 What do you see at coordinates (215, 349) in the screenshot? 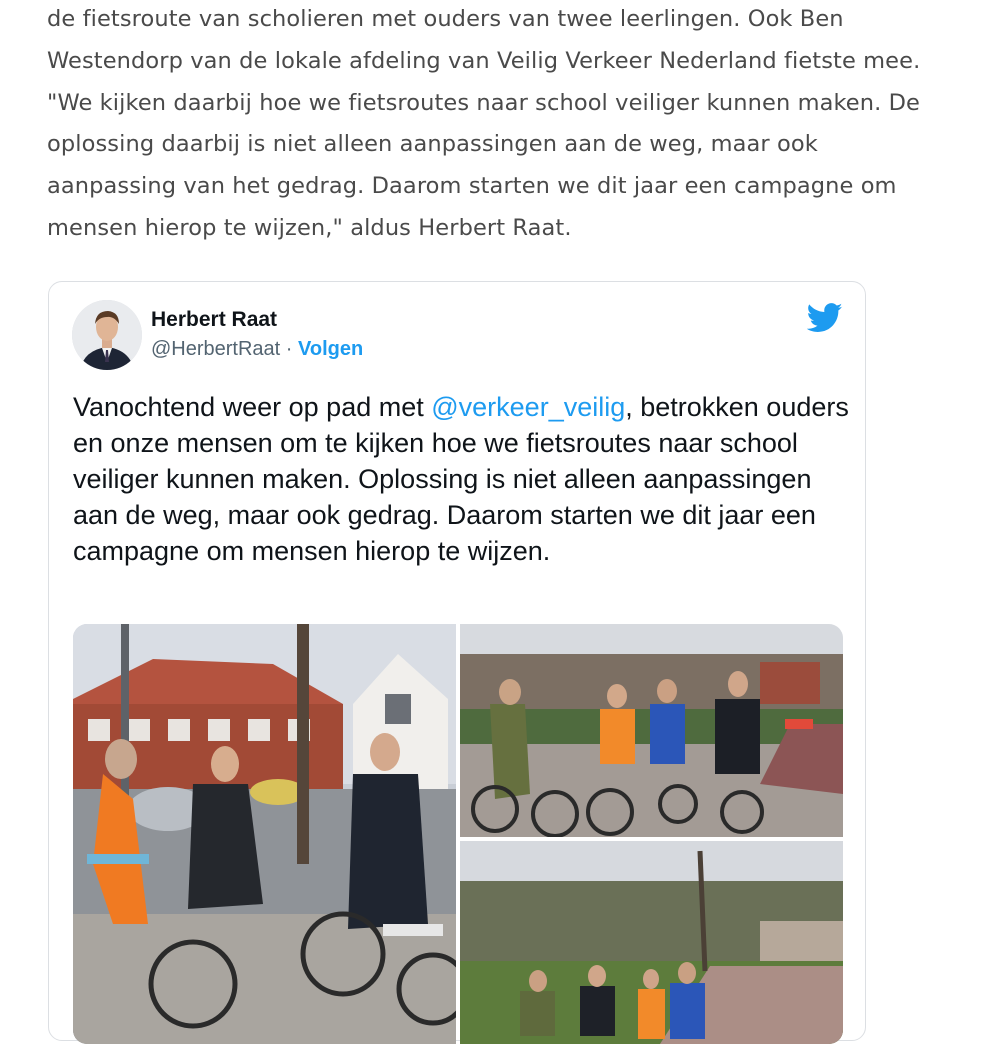
I see `tweet-handle: @HerbertRaat` at bounding box center [215, 349].